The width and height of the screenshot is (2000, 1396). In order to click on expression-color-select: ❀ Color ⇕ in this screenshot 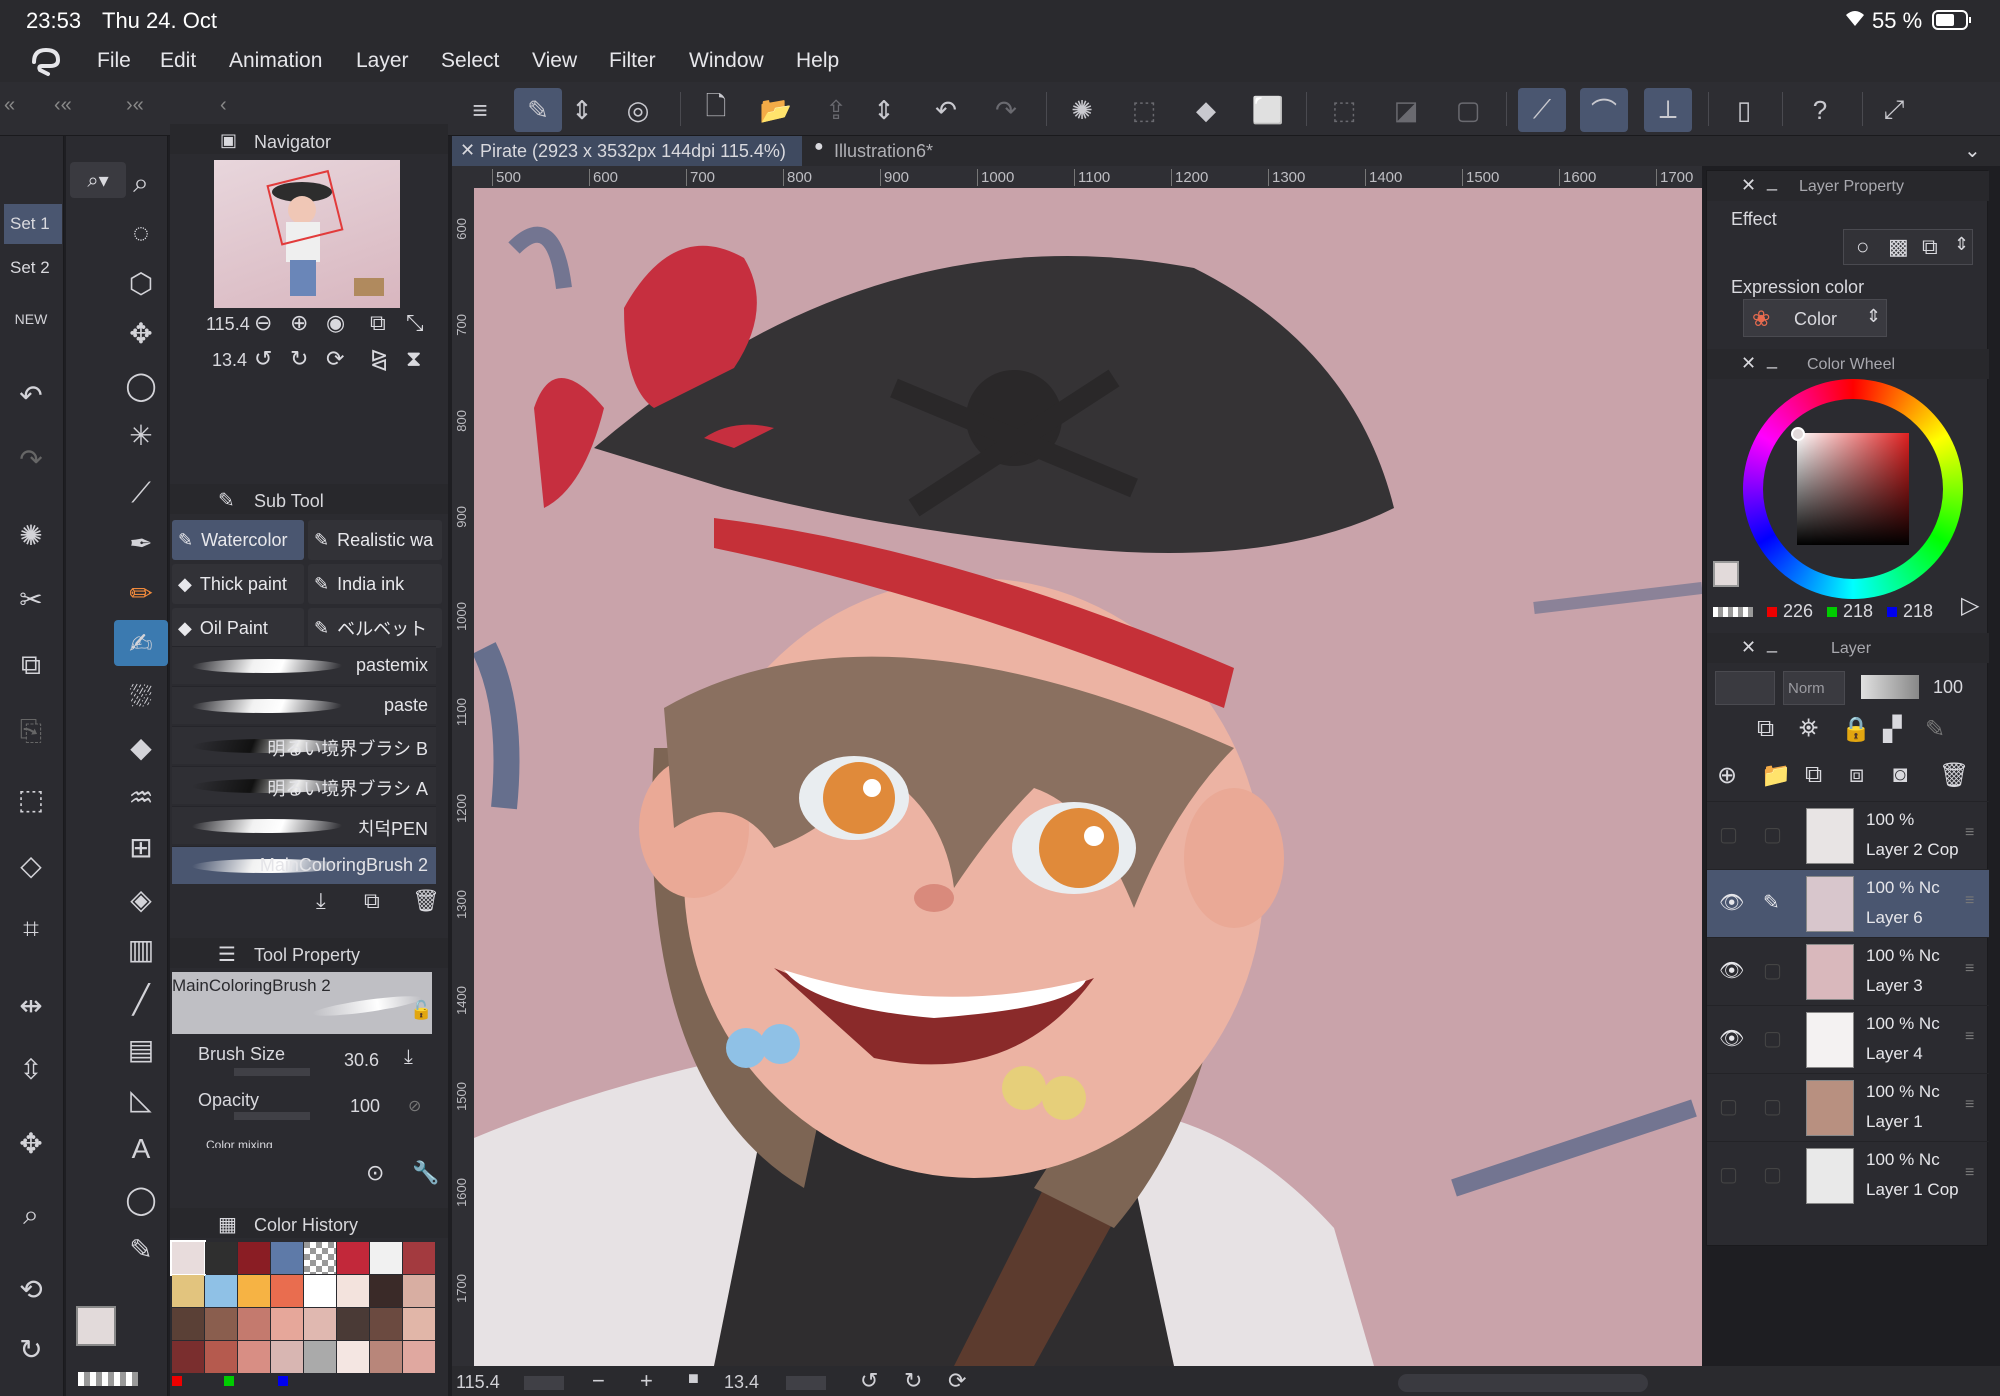, I will do `click(1815, 318)`.